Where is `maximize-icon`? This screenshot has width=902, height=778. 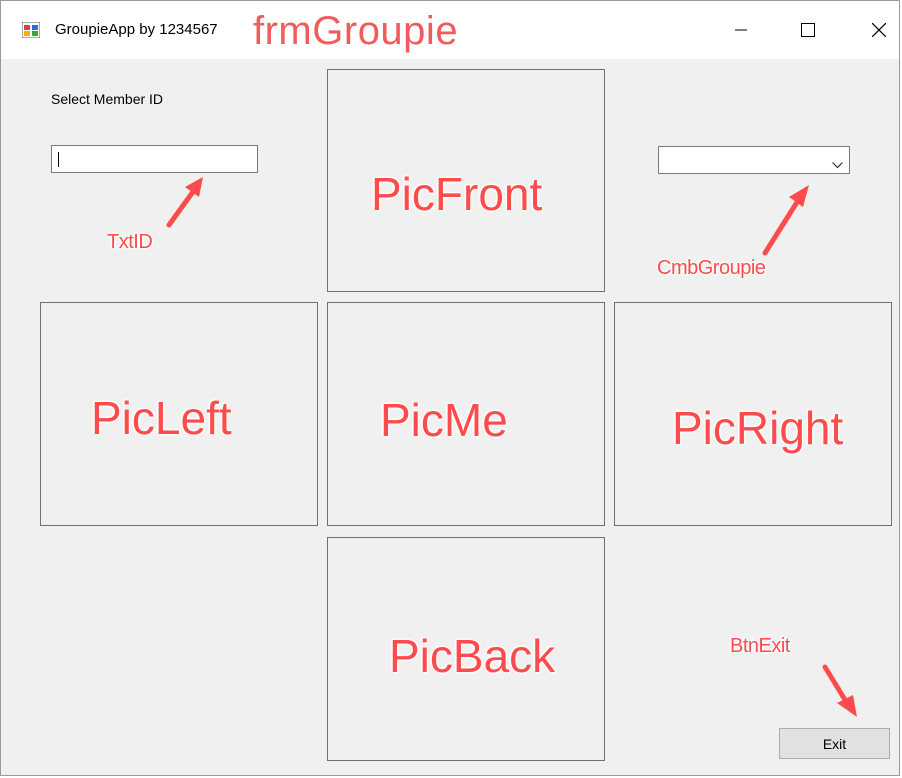
maximize-icon is located at coordinates (808, 30).